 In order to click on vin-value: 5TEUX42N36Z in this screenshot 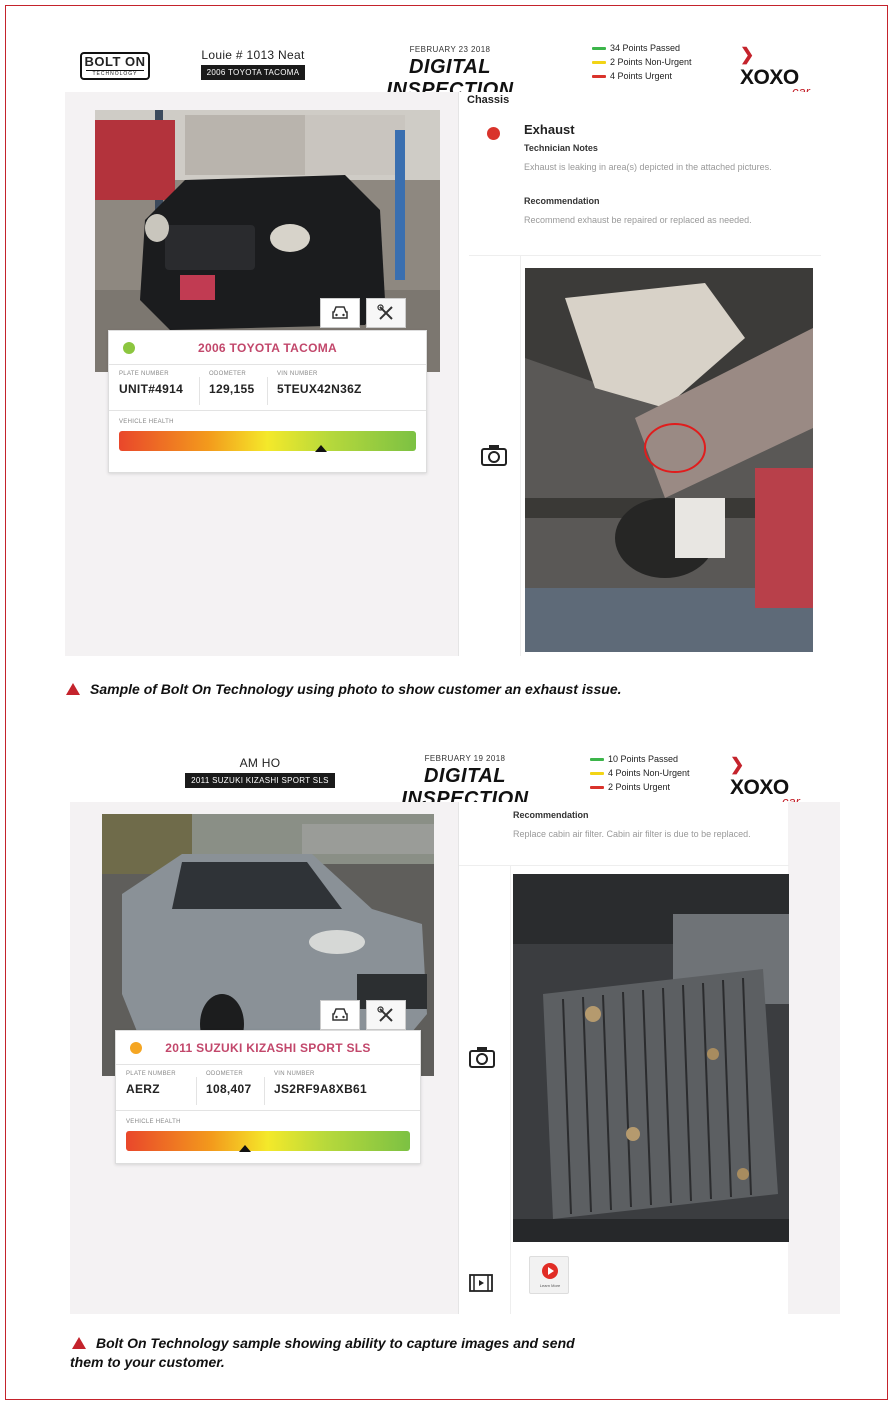, I will do `click(319, 389)`.